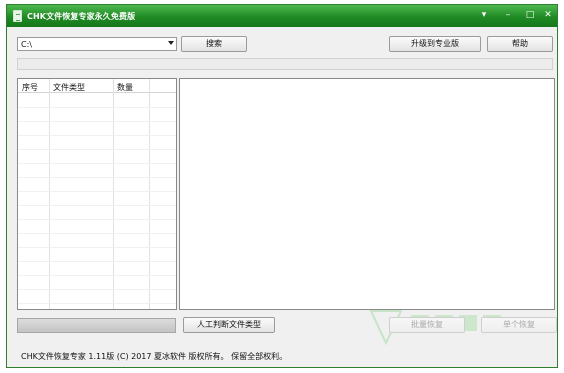  Describe the element at coordinates (229, 325) in the screenshot. I see `manual-judge-file-type-button: 人工判断文件类型` at that location.